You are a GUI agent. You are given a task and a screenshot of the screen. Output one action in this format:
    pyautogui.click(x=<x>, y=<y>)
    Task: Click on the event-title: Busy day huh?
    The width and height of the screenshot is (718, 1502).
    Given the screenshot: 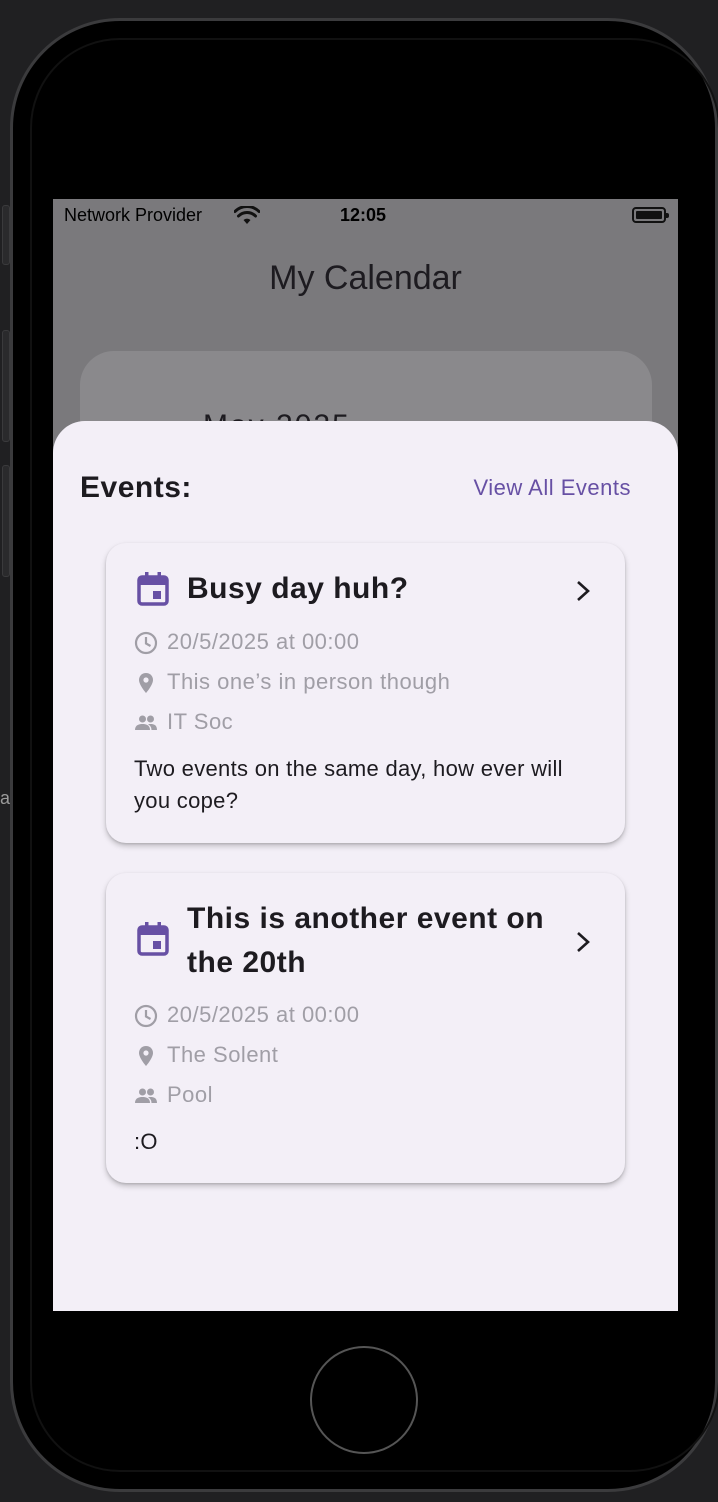 What is the action you would take?
    pyautogui.click(x=298, y=588)
    